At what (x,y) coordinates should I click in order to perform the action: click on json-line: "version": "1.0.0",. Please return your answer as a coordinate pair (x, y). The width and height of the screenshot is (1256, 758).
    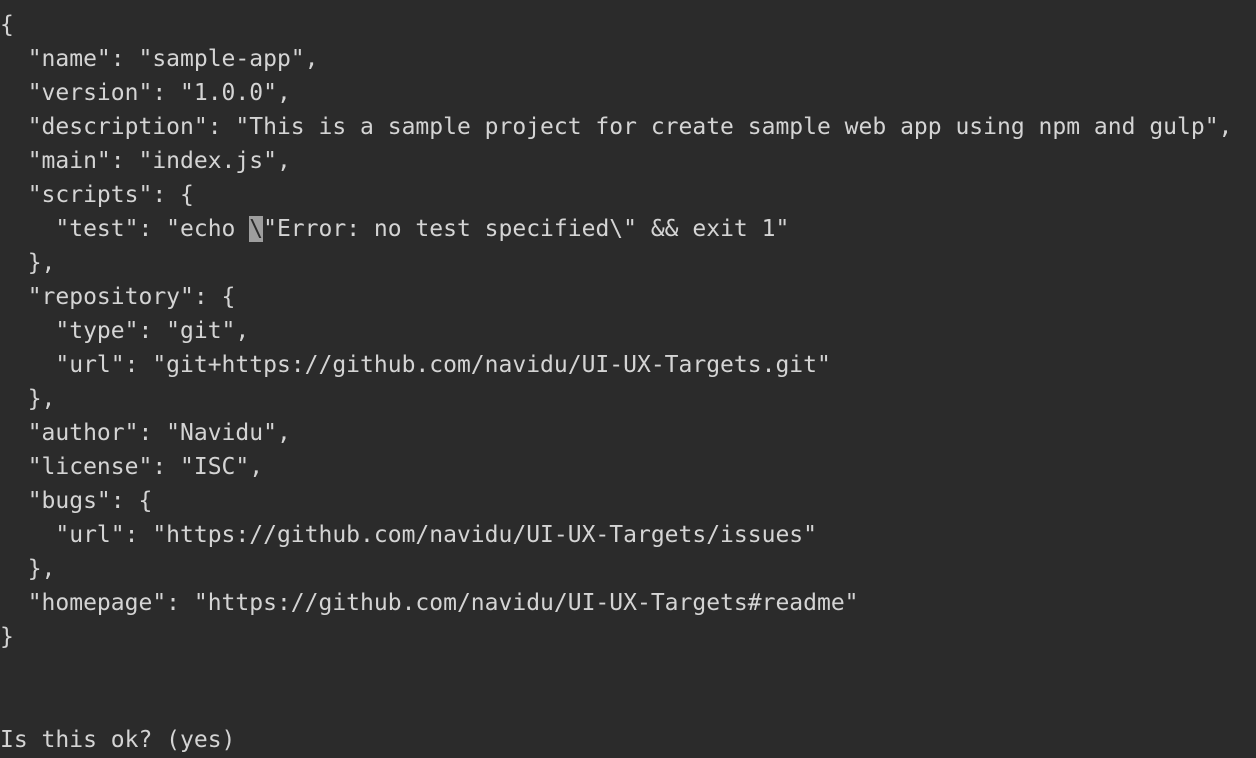
    Looking at the image, I should click on (145, 93).